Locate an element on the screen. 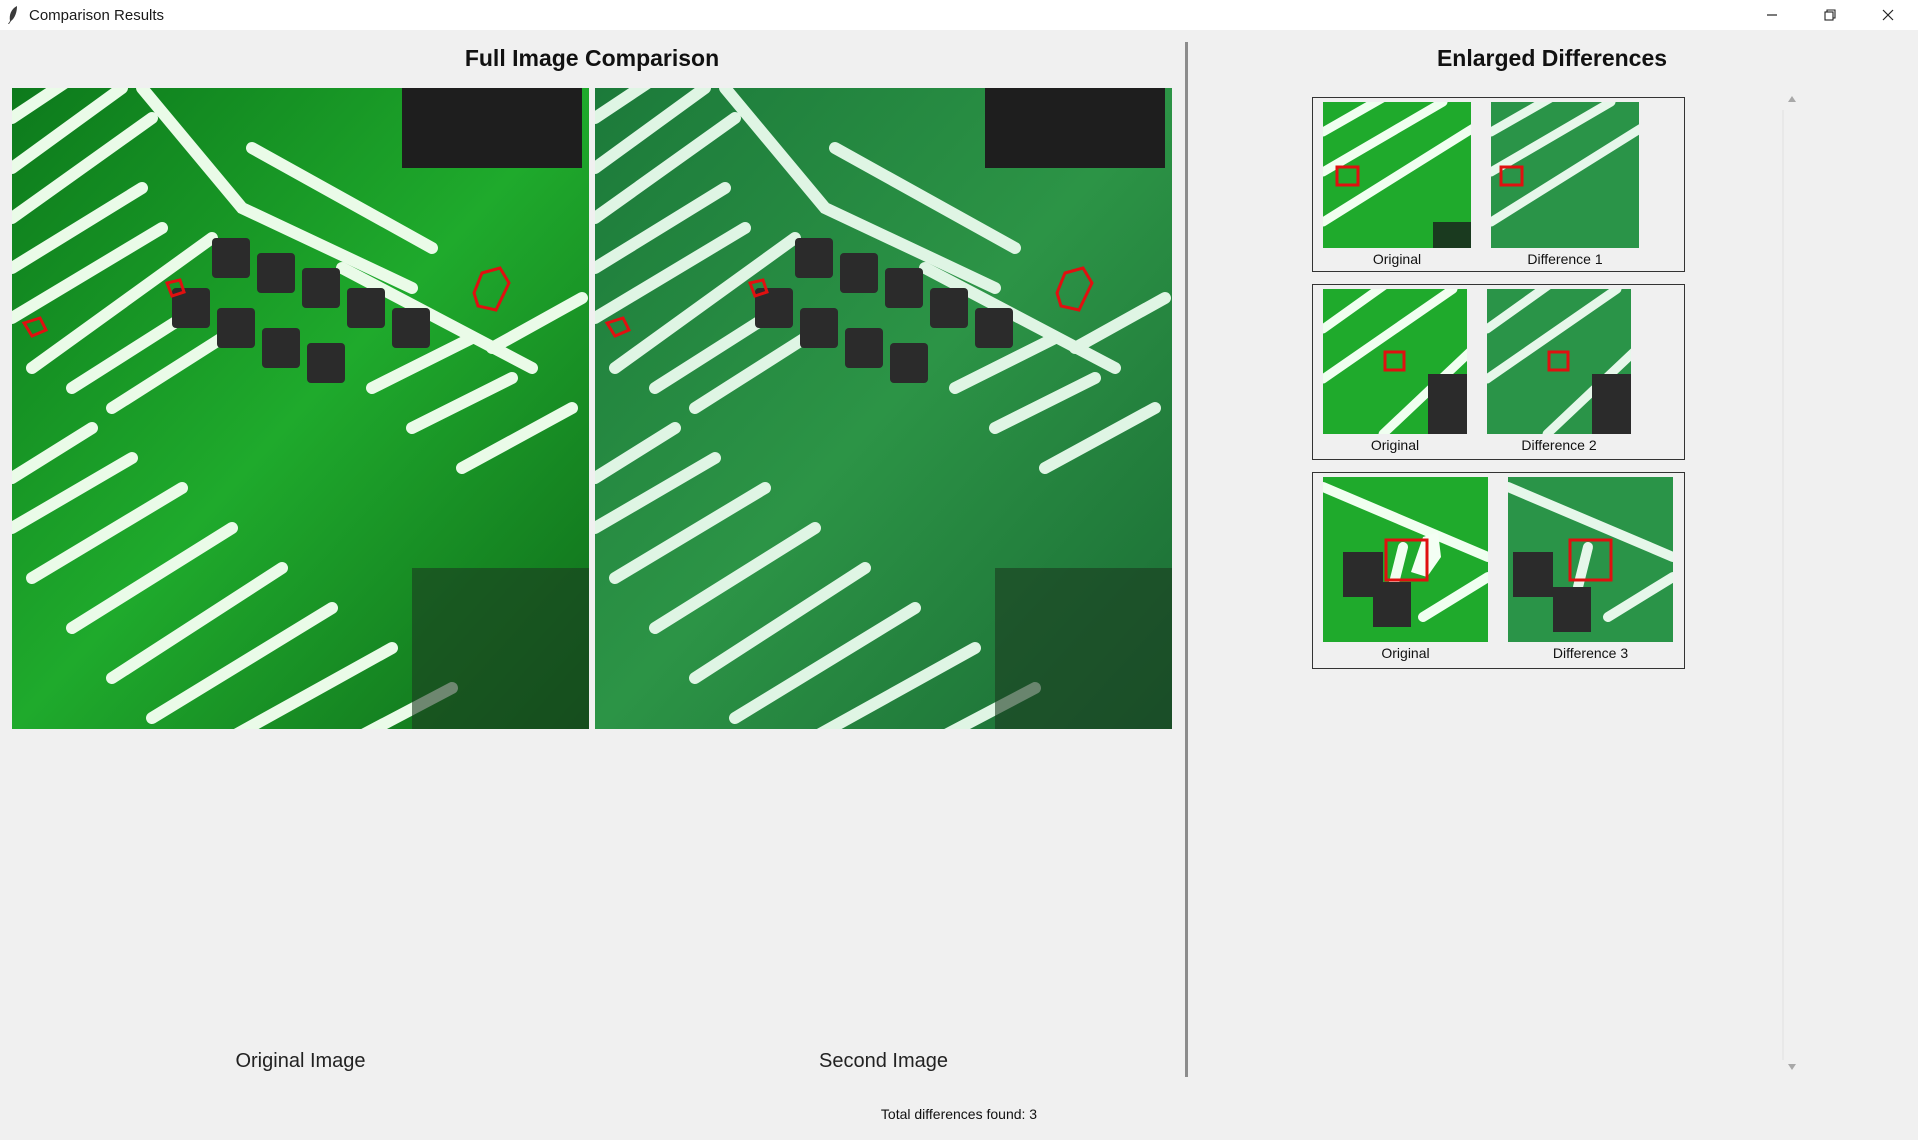 This screenshot has width=1918, height=1140. original-image-caption: Original Image is located at coordinates (300, 1061).